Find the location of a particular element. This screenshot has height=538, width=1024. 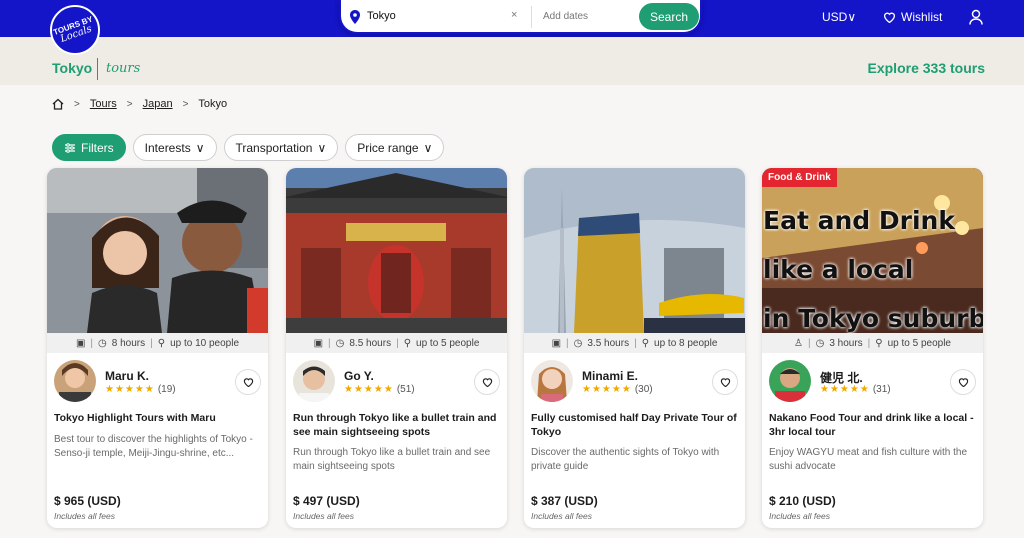

clear-icon: × is located at coordinates (514, 15).